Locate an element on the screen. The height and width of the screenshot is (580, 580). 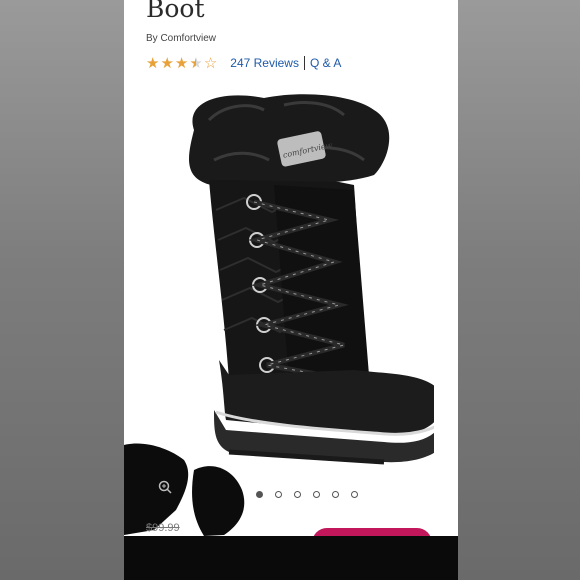
bottom-bar is located at coordinates (291, 558).